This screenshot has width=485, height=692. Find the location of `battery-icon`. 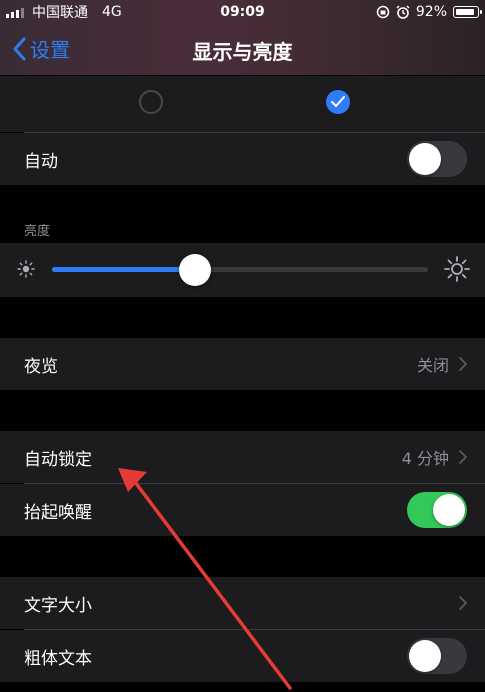

battery-icon is located at coordinates (467, 12).